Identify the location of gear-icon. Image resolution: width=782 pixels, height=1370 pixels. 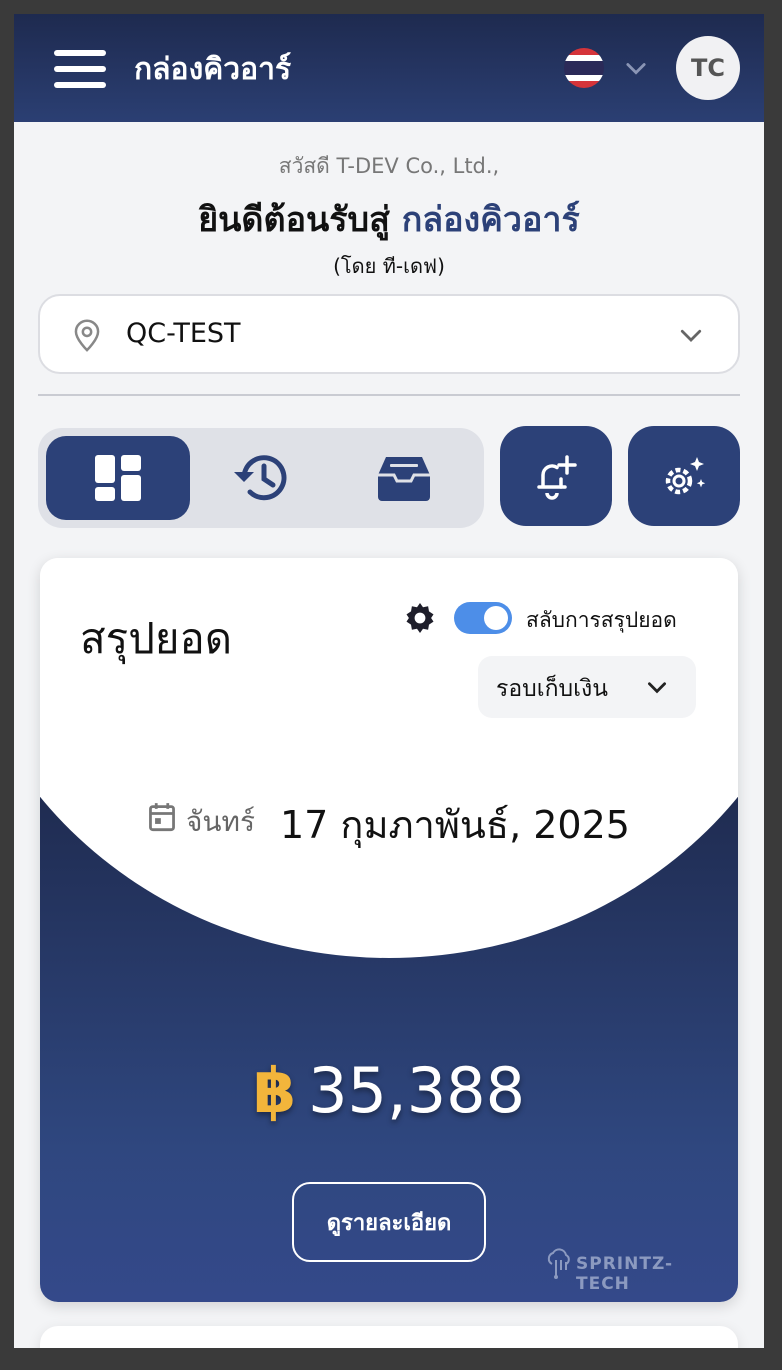
(420, 618).